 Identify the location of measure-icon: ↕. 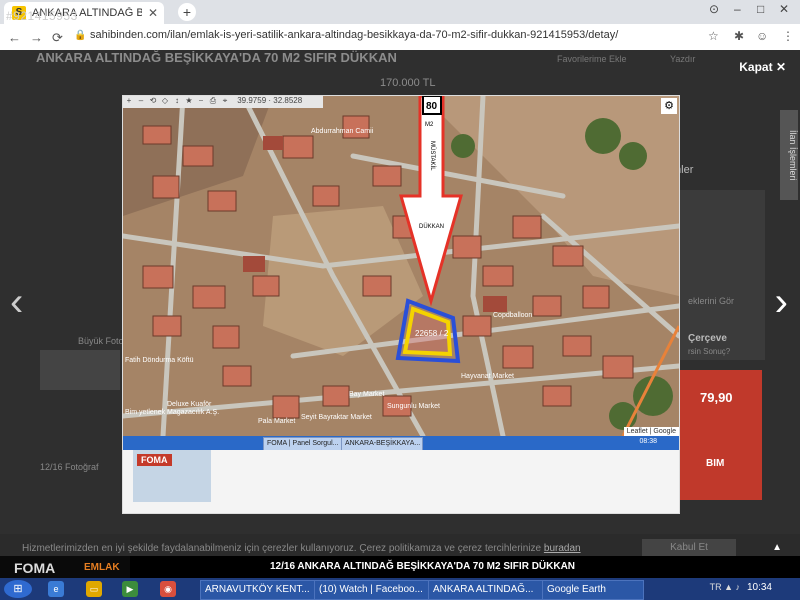
(177, 100).